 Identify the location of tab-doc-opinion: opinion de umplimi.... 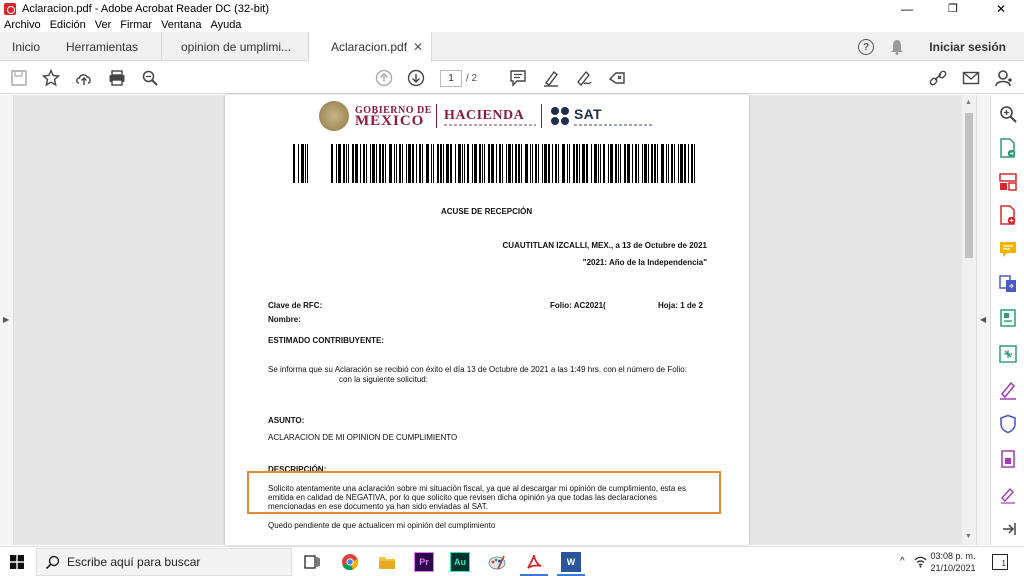
(236, 46).